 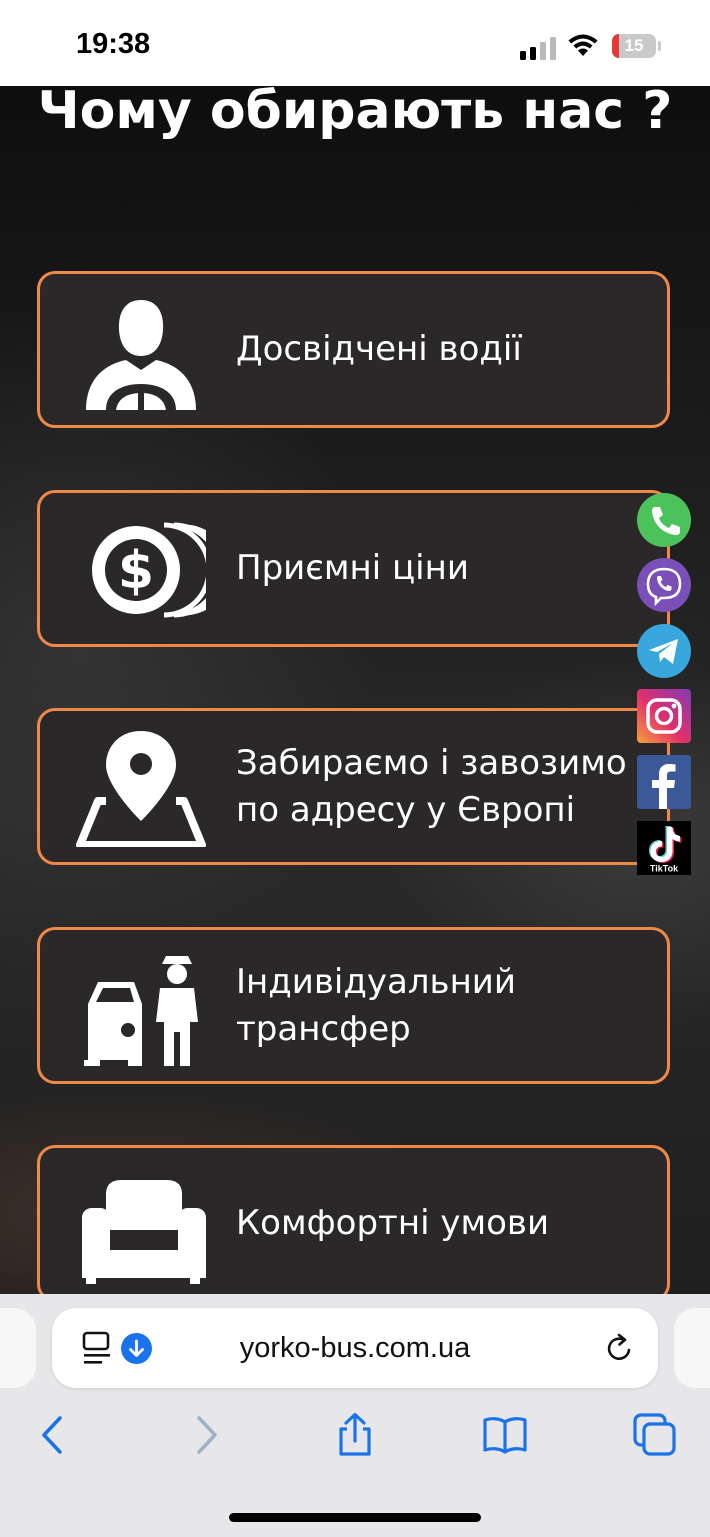 I want to click on telegram-button, so click(x=664, y=651).